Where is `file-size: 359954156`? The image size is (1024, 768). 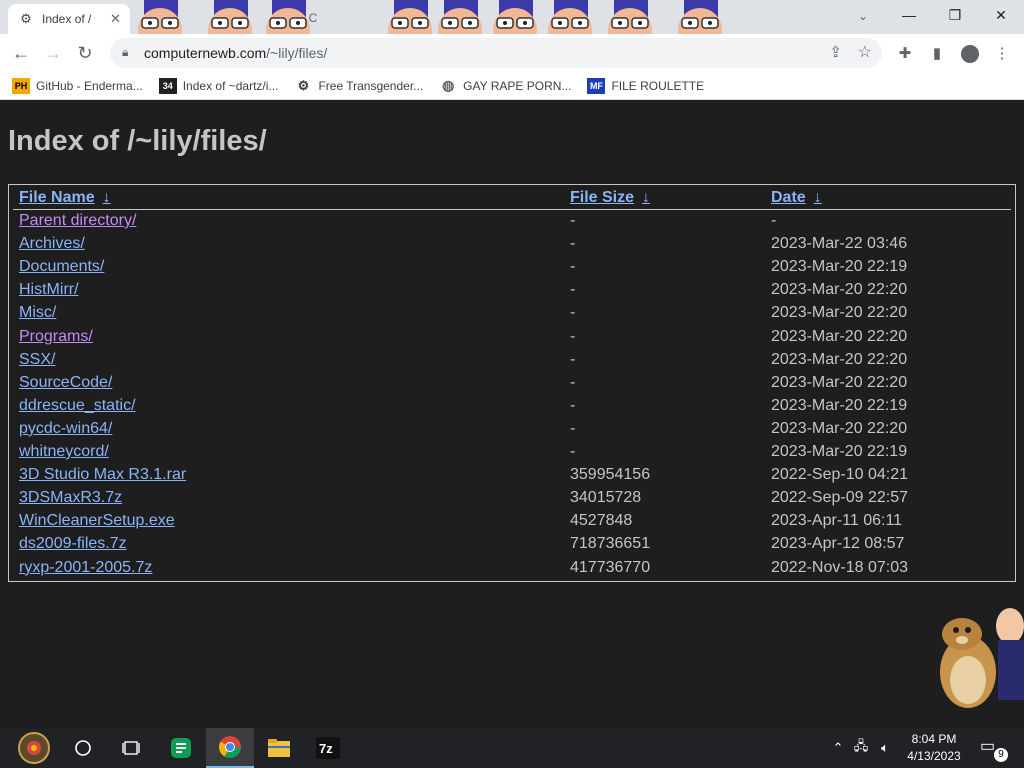
file-size: 359954156 is located at coordinates (610, 475).